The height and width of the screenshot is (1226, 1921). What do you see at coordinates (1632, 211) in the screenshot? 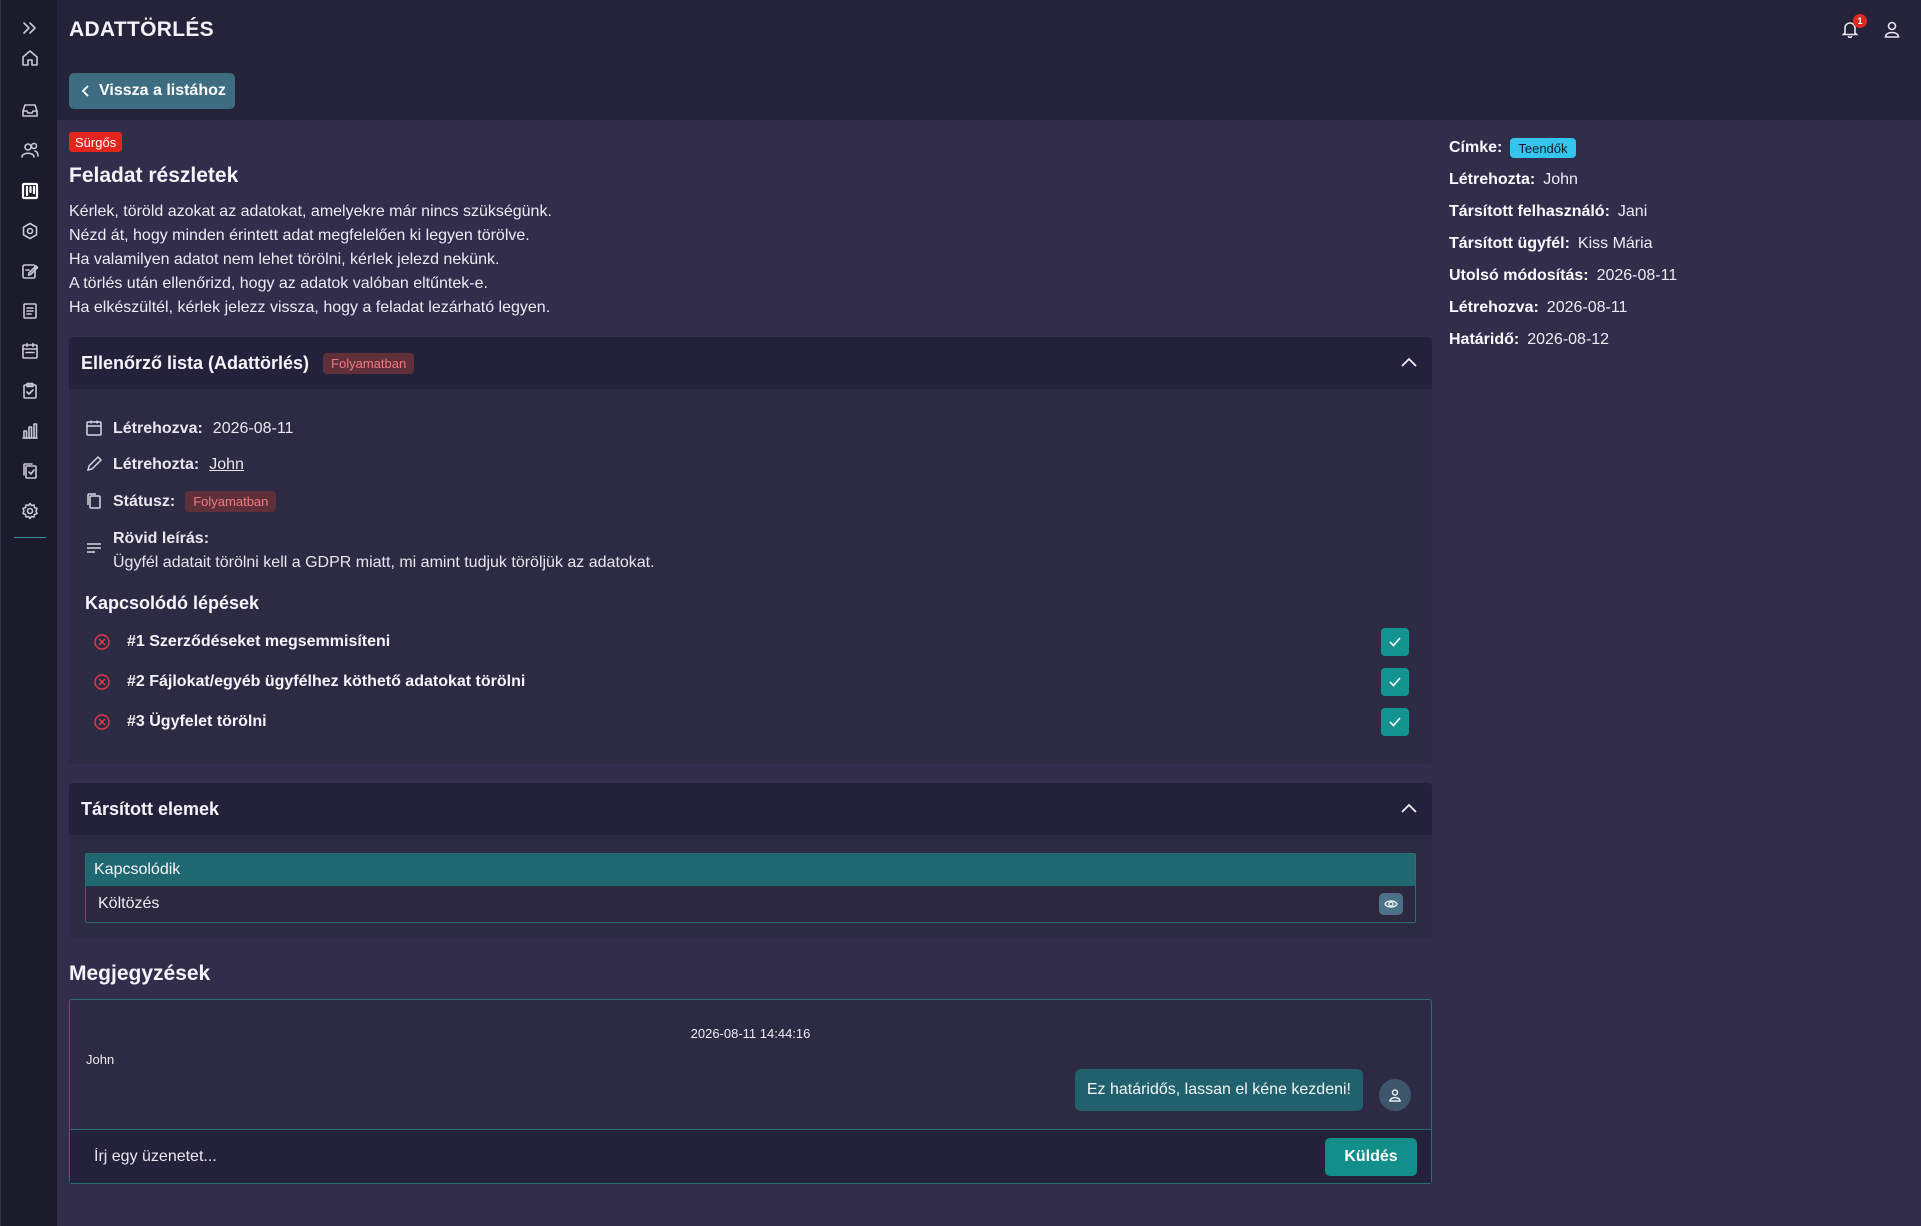
I see `meta-value: Jani` at bounding box center [1632, 211].